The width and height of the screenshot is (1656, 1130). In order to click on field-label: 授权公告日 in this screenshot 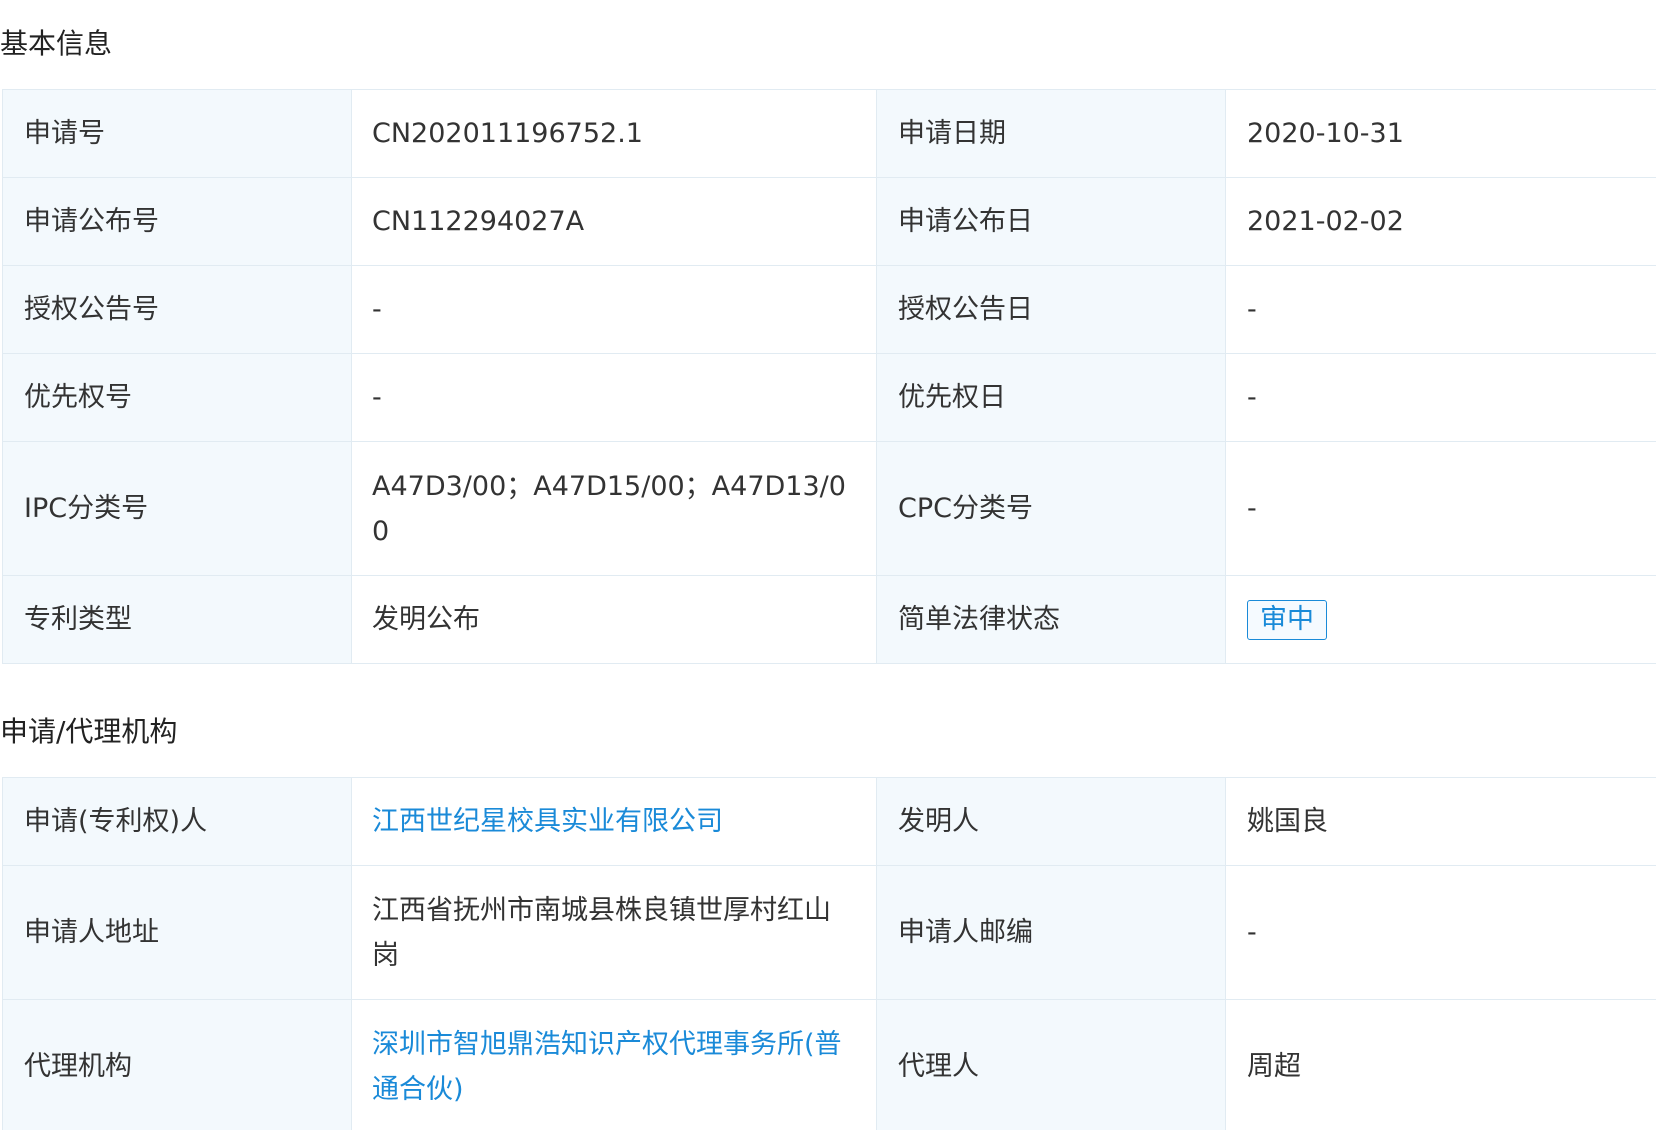, I will do `click(1051, 309)`.